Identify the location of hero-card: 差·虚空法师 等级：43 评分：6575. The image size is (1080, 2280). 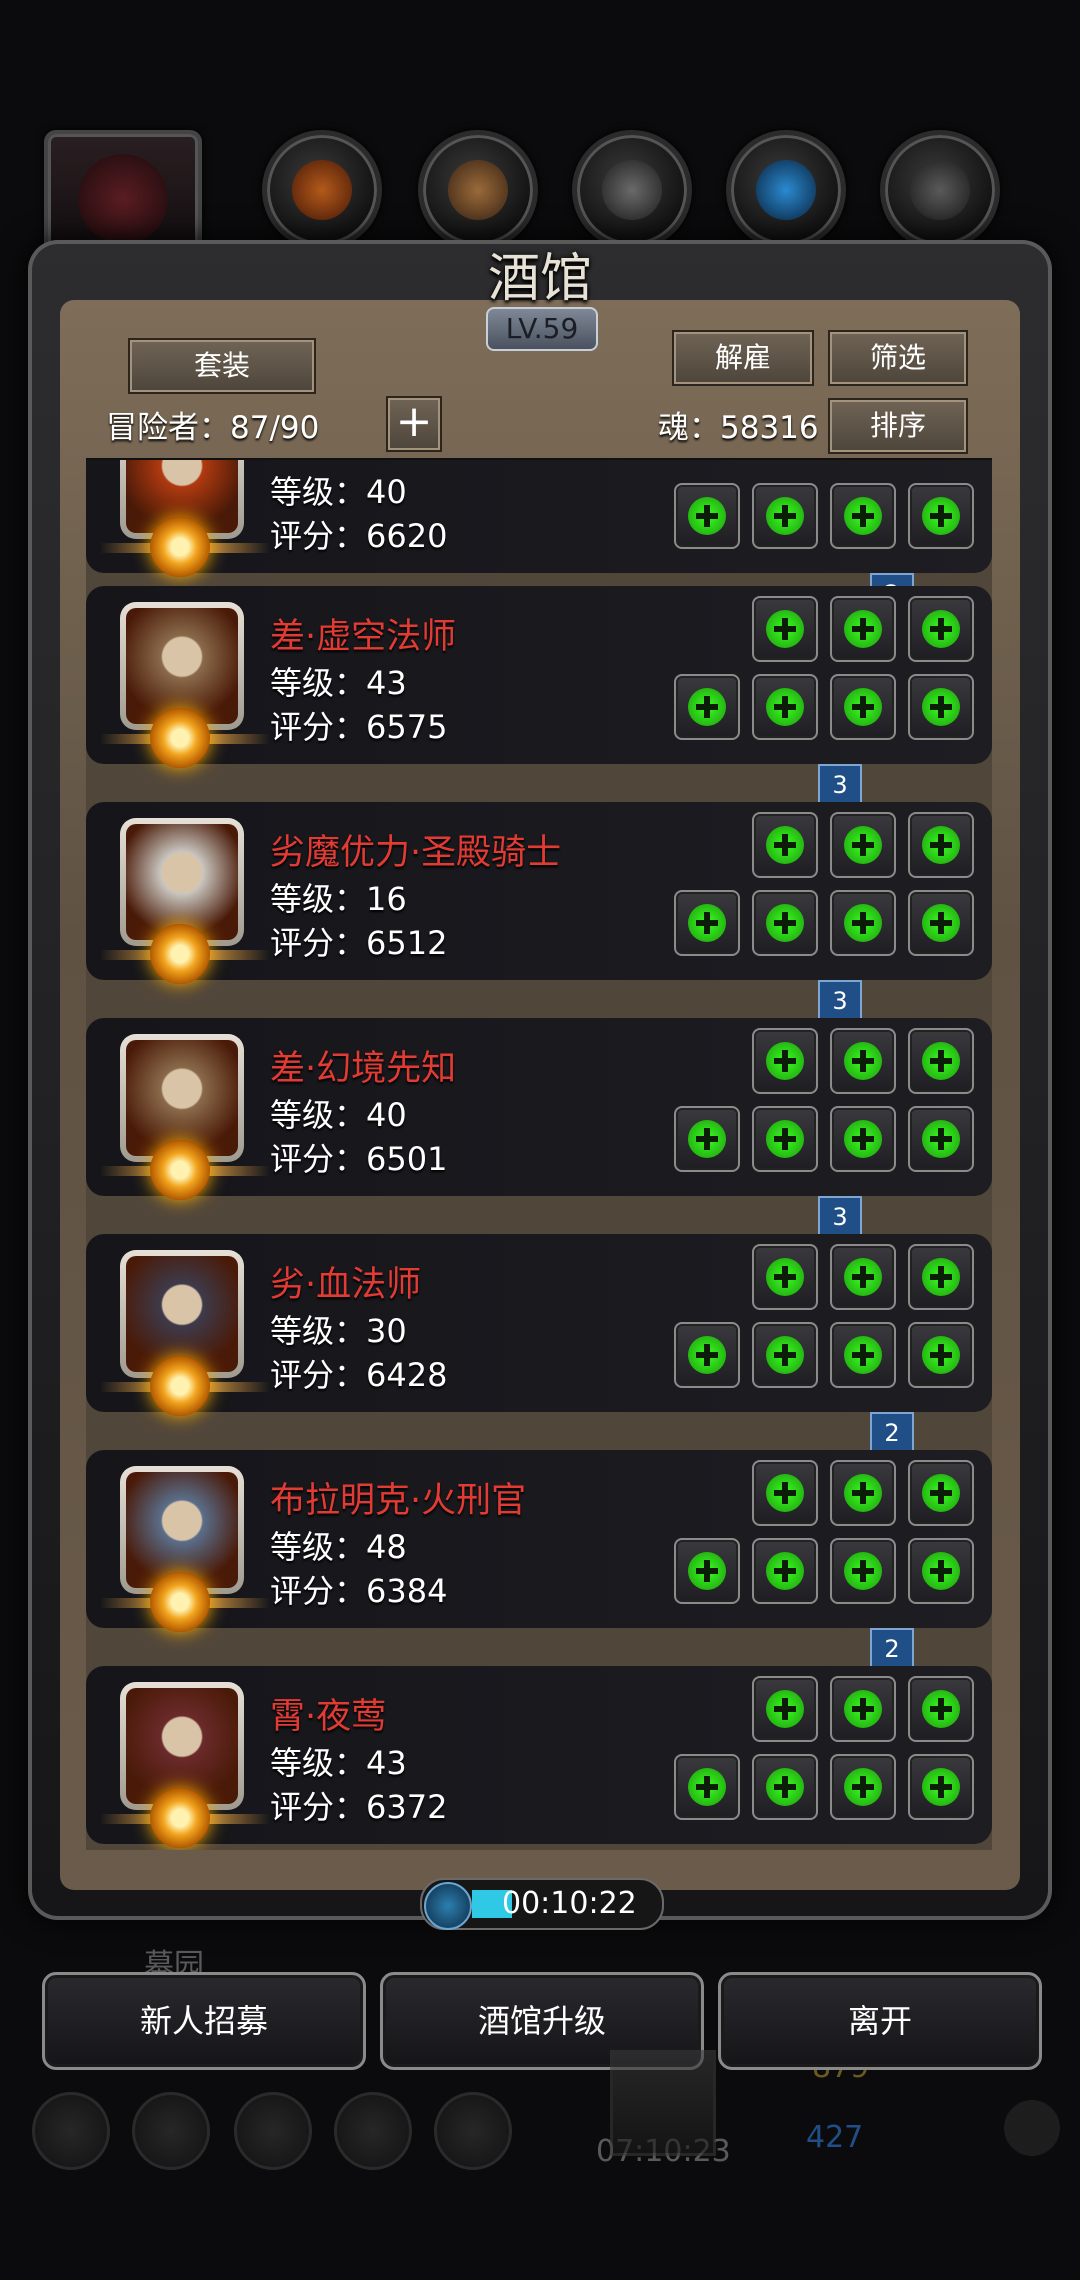
(539, 677).